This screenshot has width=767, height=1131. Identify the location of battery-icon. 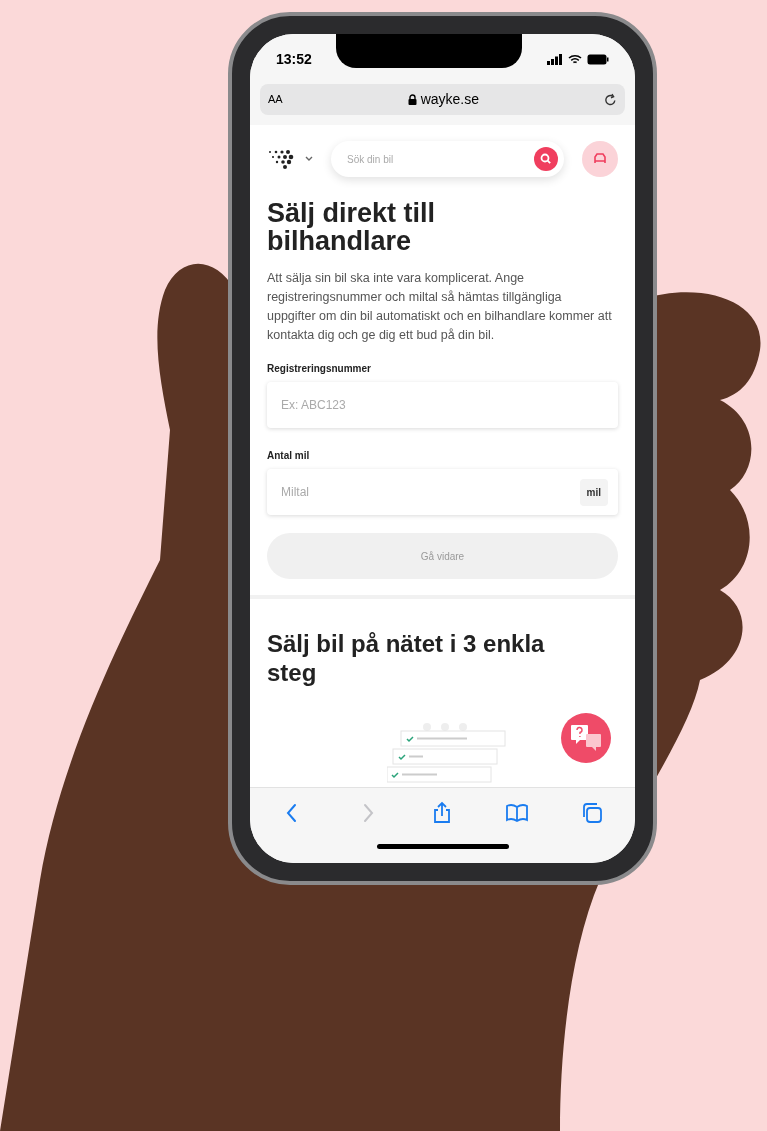
(598, 59).